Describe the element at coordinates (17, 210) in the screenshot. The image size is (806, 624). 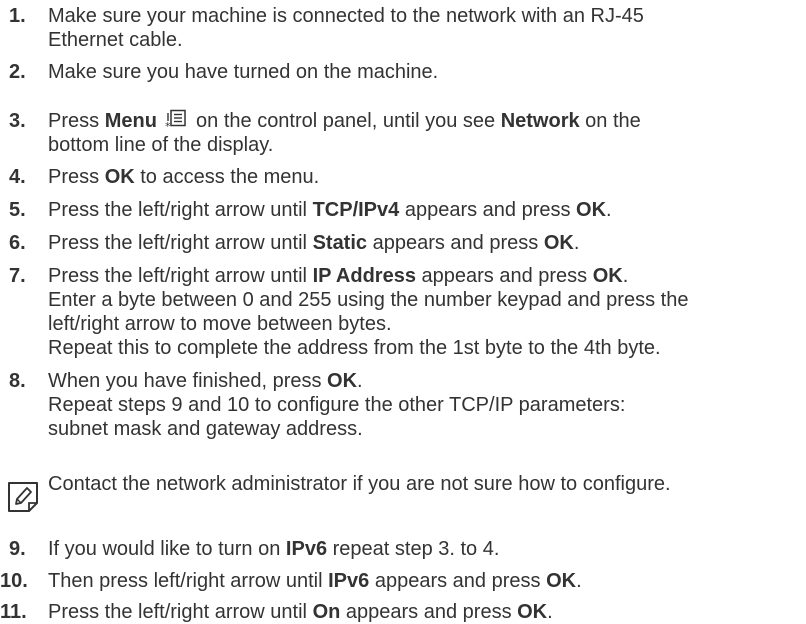
I see `step-number: 5.` at that location.